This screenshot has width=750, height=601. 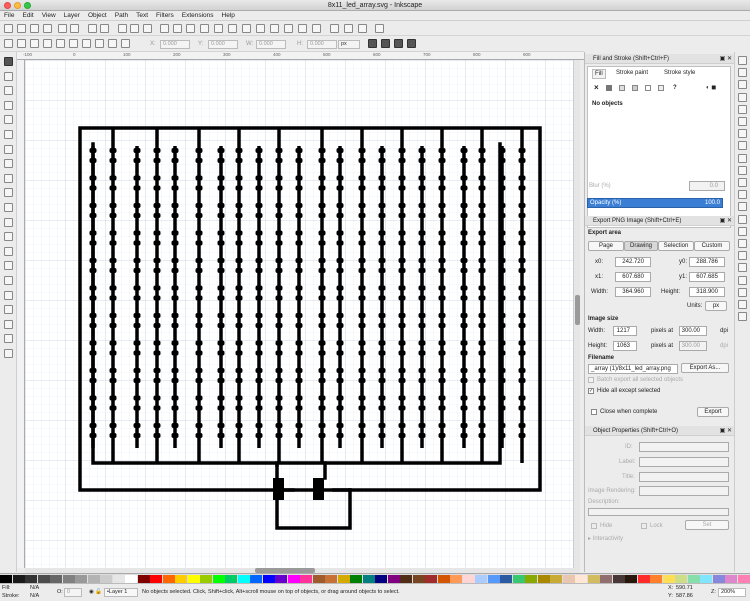 I want to click on mesh-tool-icon, so click(x=8, y=324).